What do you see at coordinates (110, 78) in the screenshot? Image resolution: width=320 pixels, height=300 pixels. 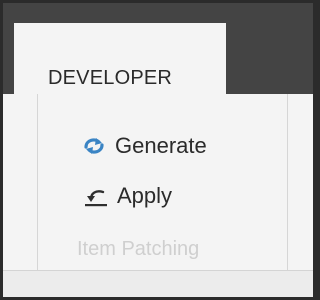 I see `tab-developer-label: DEVELOPER` at bounding box center [110, 78].